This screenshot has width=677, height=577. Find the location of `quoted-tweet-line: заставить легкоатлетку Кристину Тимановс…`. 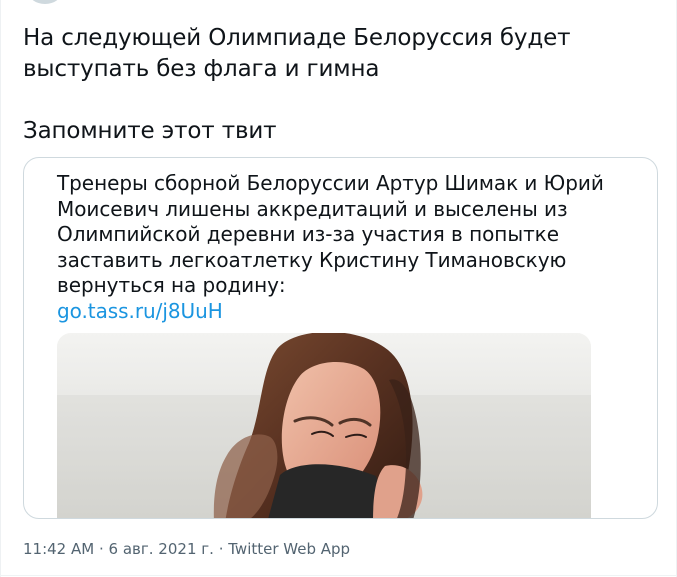

quoted-tweet-line: заставить легкоатлетку Кристину Тимановс… is located at coordinates (312, 259).